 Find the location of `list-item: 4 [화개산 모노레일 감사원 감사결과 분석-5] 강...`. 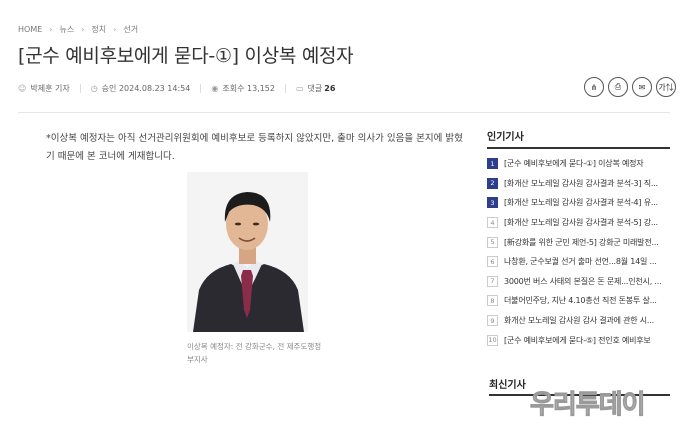

list-item: 4 [화개산 모노레일 감사원 감사결과 분석-5] 강... is located at coordinates (578, 223).